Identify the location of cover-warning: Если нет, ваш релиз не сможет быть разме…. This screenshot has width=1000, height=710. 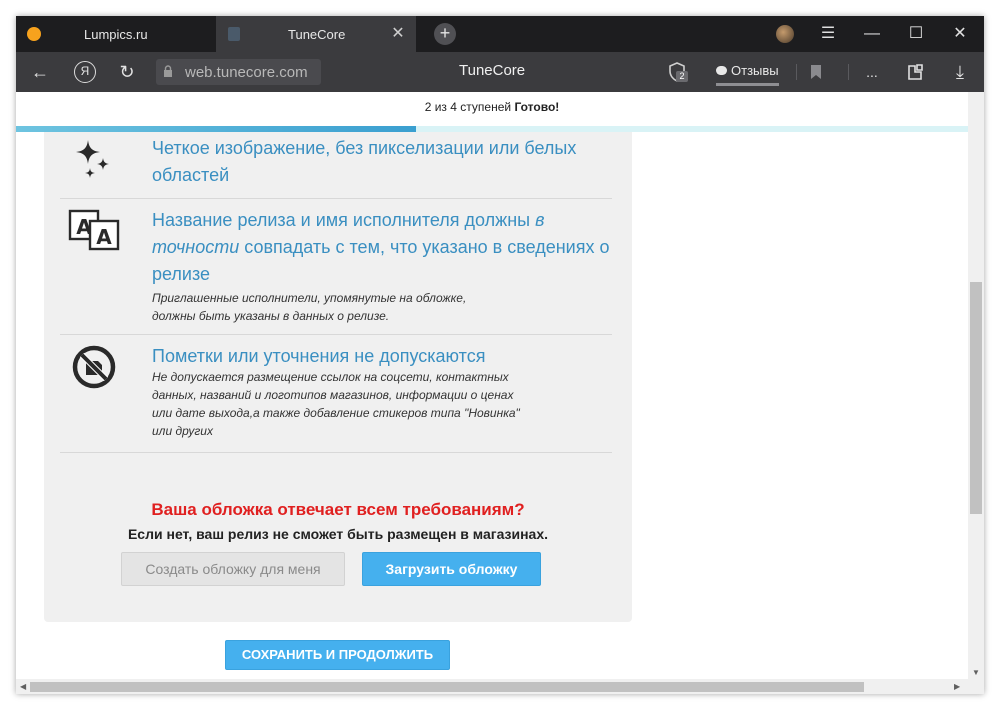
(338, 534).